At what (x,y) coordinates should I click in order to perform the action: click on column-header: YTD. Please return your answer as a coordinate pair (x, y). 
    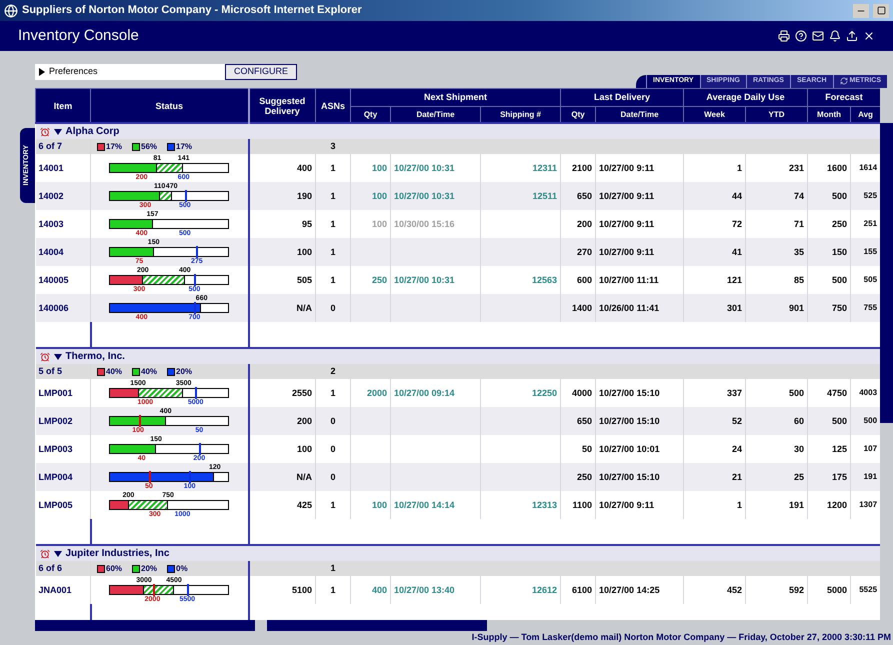
    Looking at the image, I should click on (776, 114).